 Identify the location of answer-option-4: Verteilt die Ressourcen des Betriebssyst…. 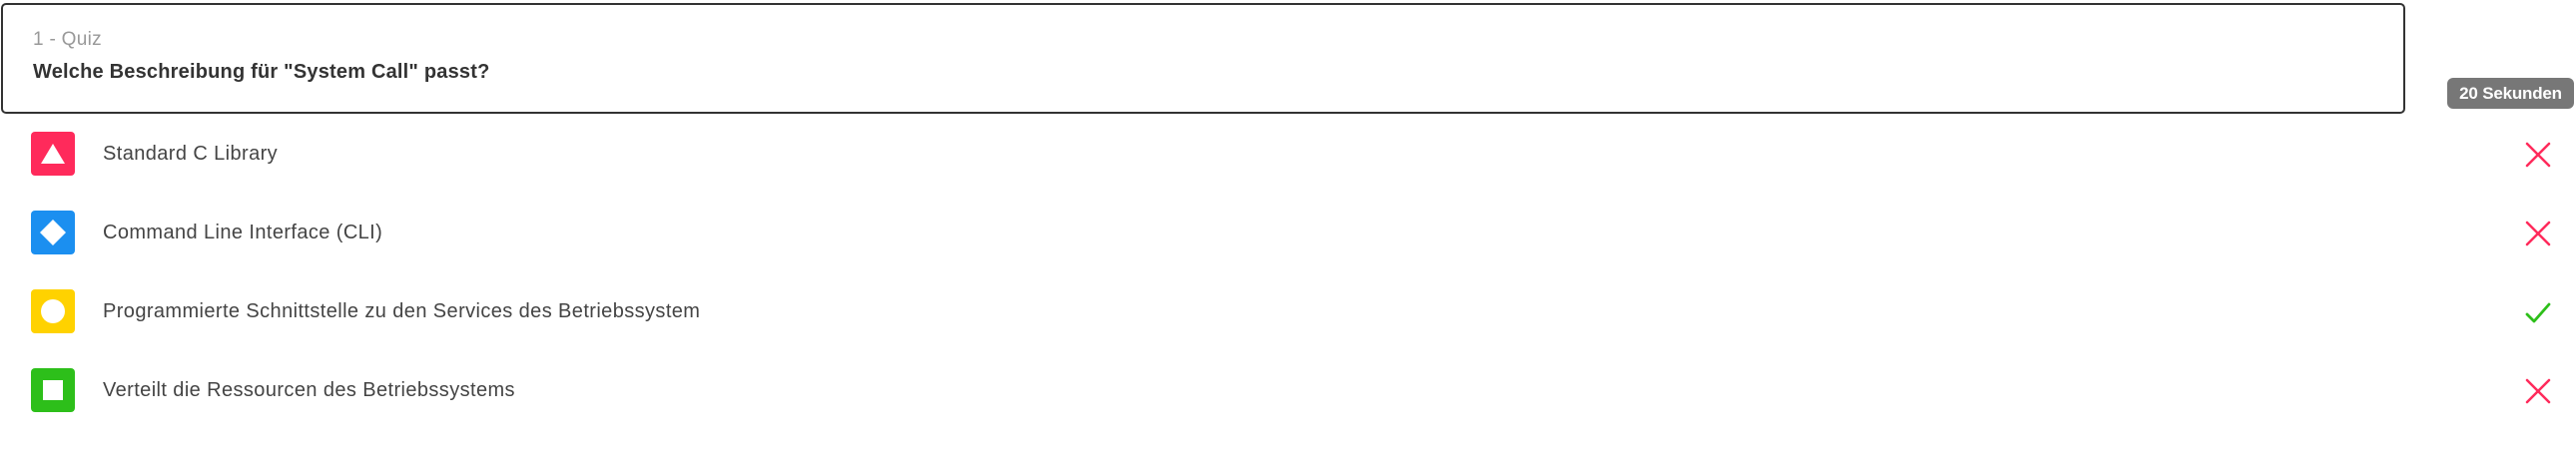
(1288, 391).